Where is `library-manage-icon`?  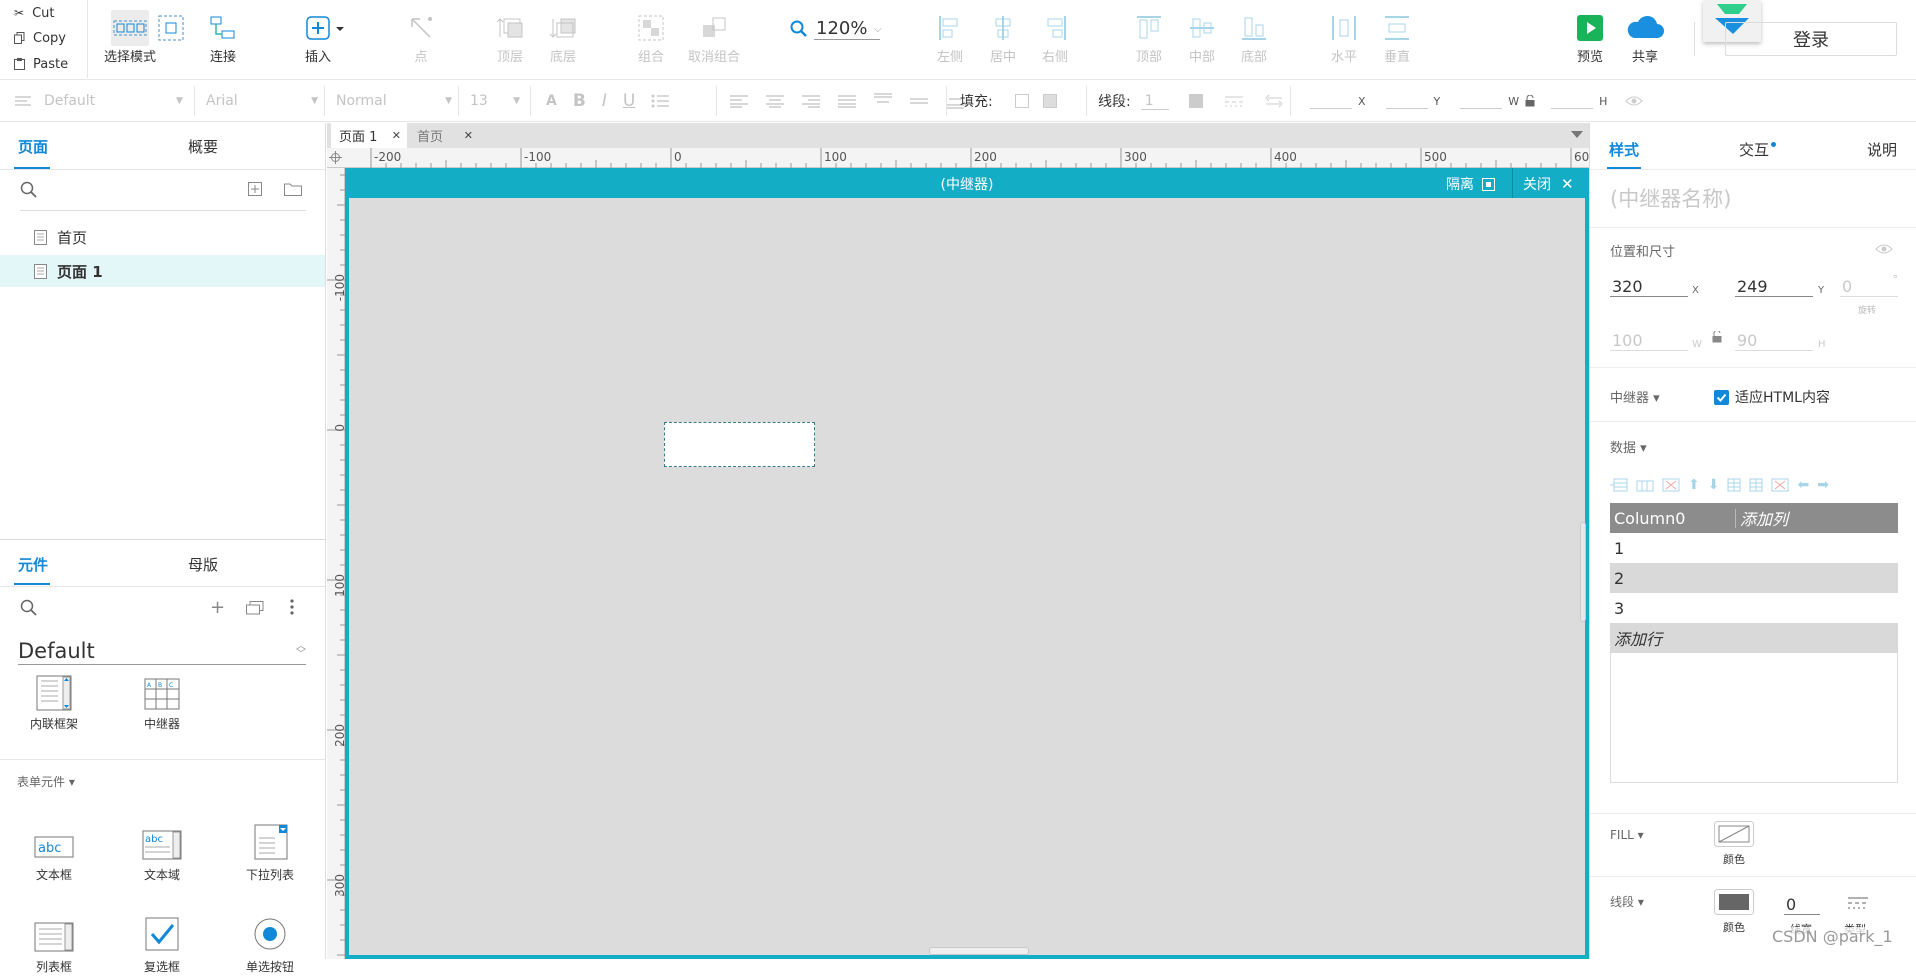
library-manage-icon is located at coordinates (255, 608).